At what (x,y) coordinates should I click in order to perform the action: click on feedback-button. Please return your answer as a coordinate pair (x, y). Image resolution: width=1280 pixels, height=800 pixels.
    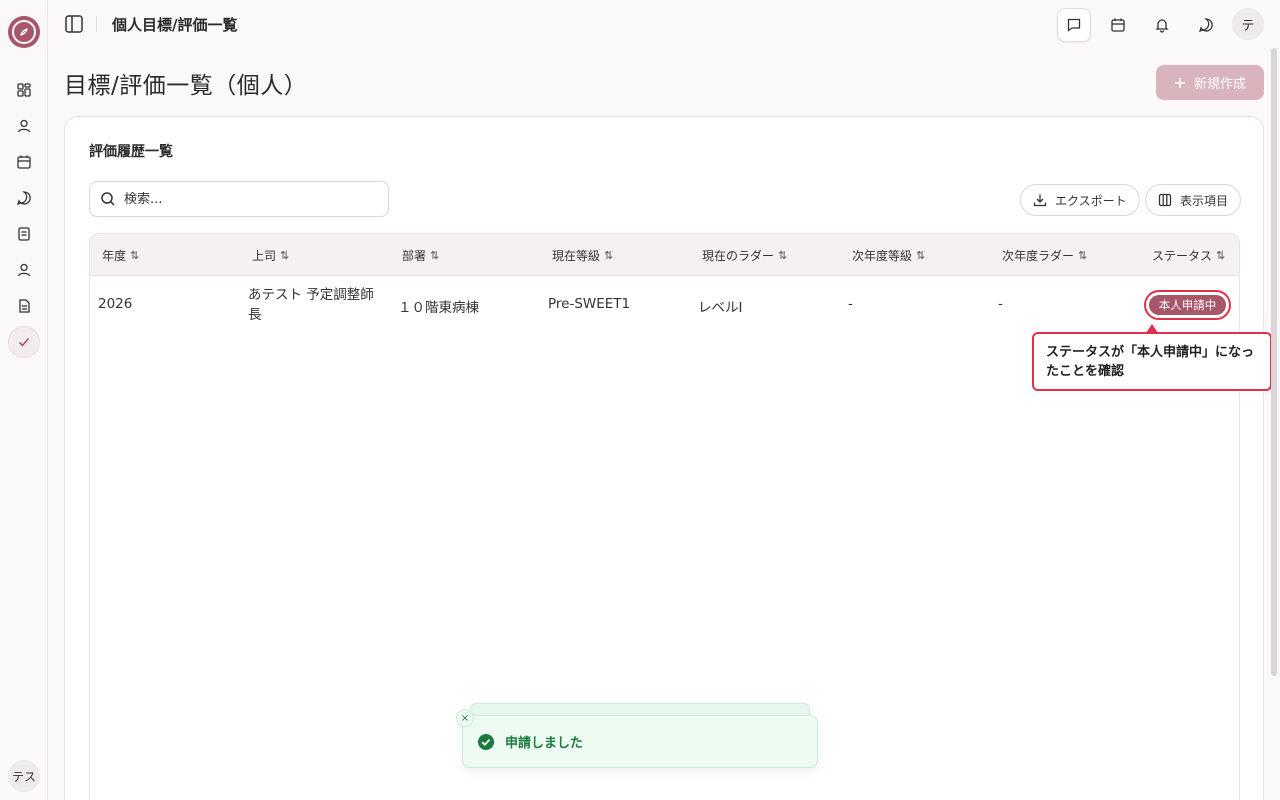
    Looking at the image, I should click on (1074, 25).